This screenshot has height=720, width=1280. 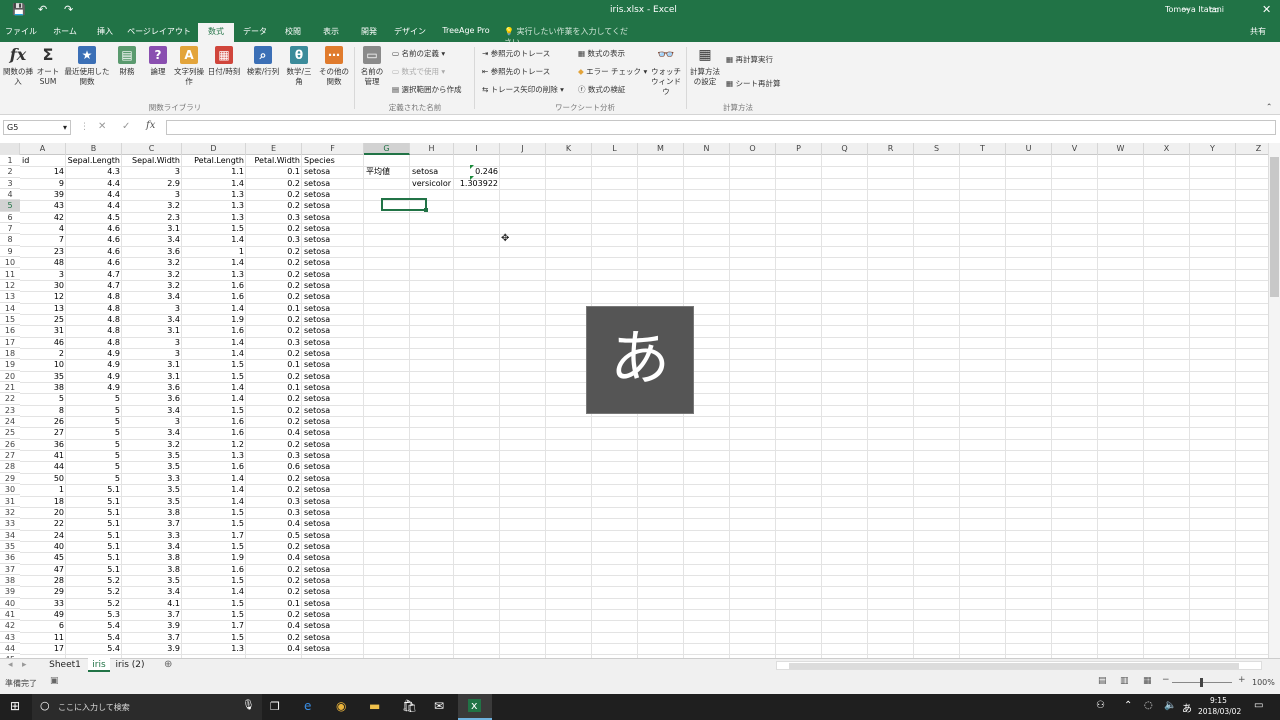 I want to click on cell: 44, so click(x=43, y=466).